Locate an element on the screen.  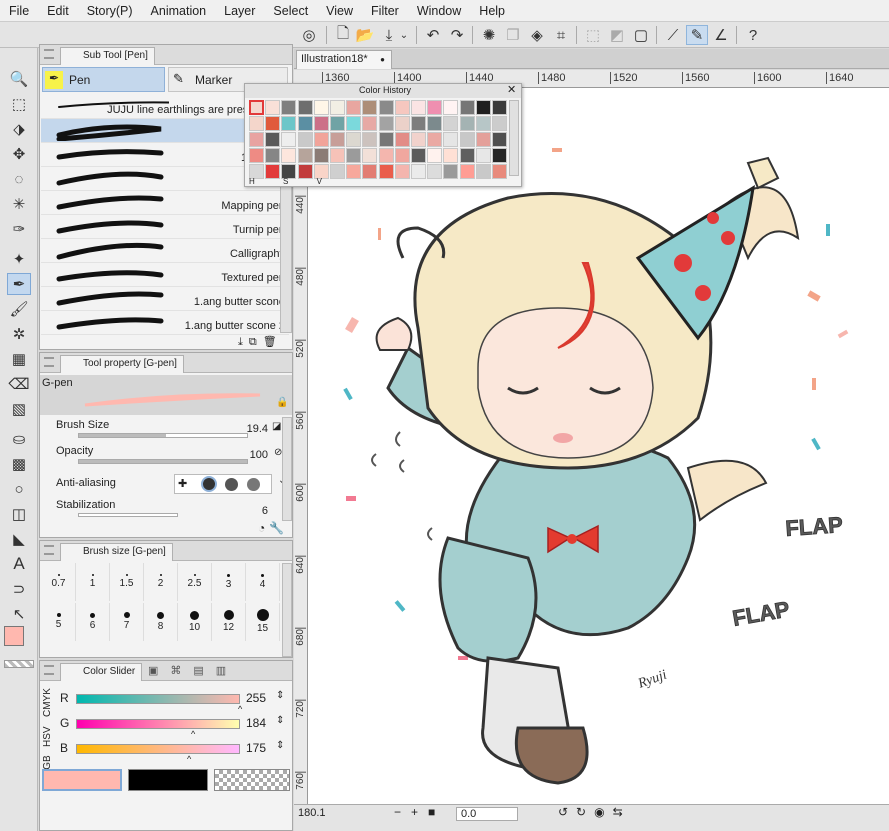
brush-size-preset: 5 is located at coordinates (59, 622).